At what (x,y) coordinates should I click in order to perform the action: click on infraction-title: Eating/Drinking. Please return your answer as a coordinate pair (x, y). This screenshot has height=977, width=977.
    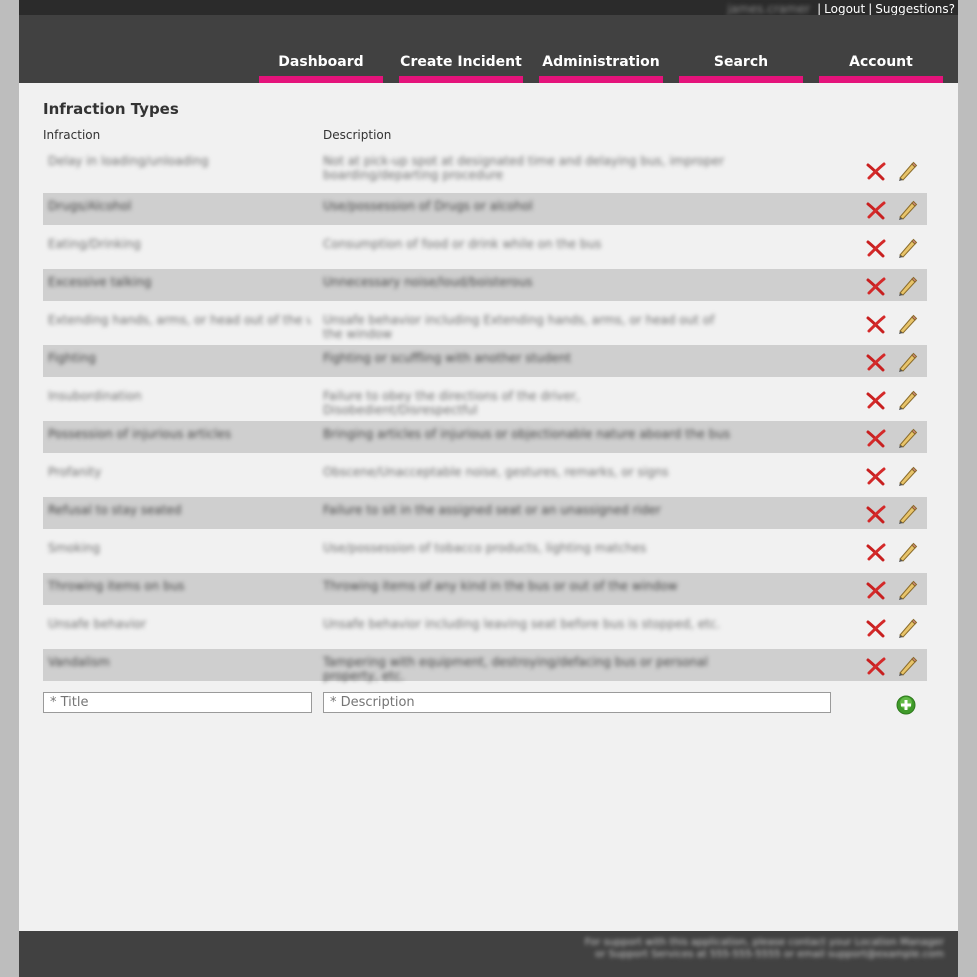
    Looking at the image, I should click on (94, 244).